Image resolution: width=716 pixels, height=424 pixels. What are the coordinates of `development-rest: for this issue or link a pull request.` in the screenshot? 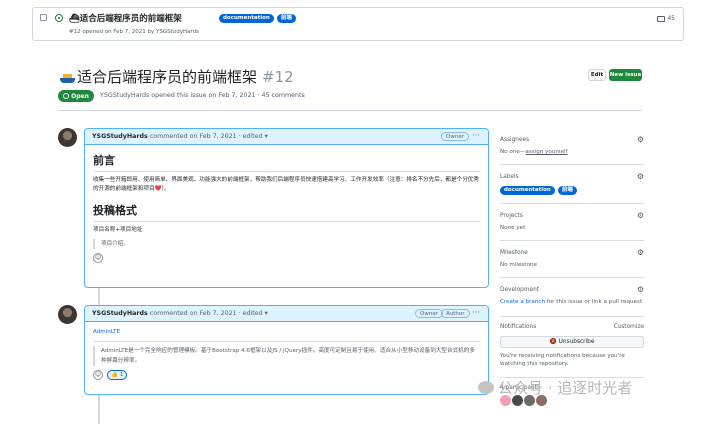 It's located at (594, 302).